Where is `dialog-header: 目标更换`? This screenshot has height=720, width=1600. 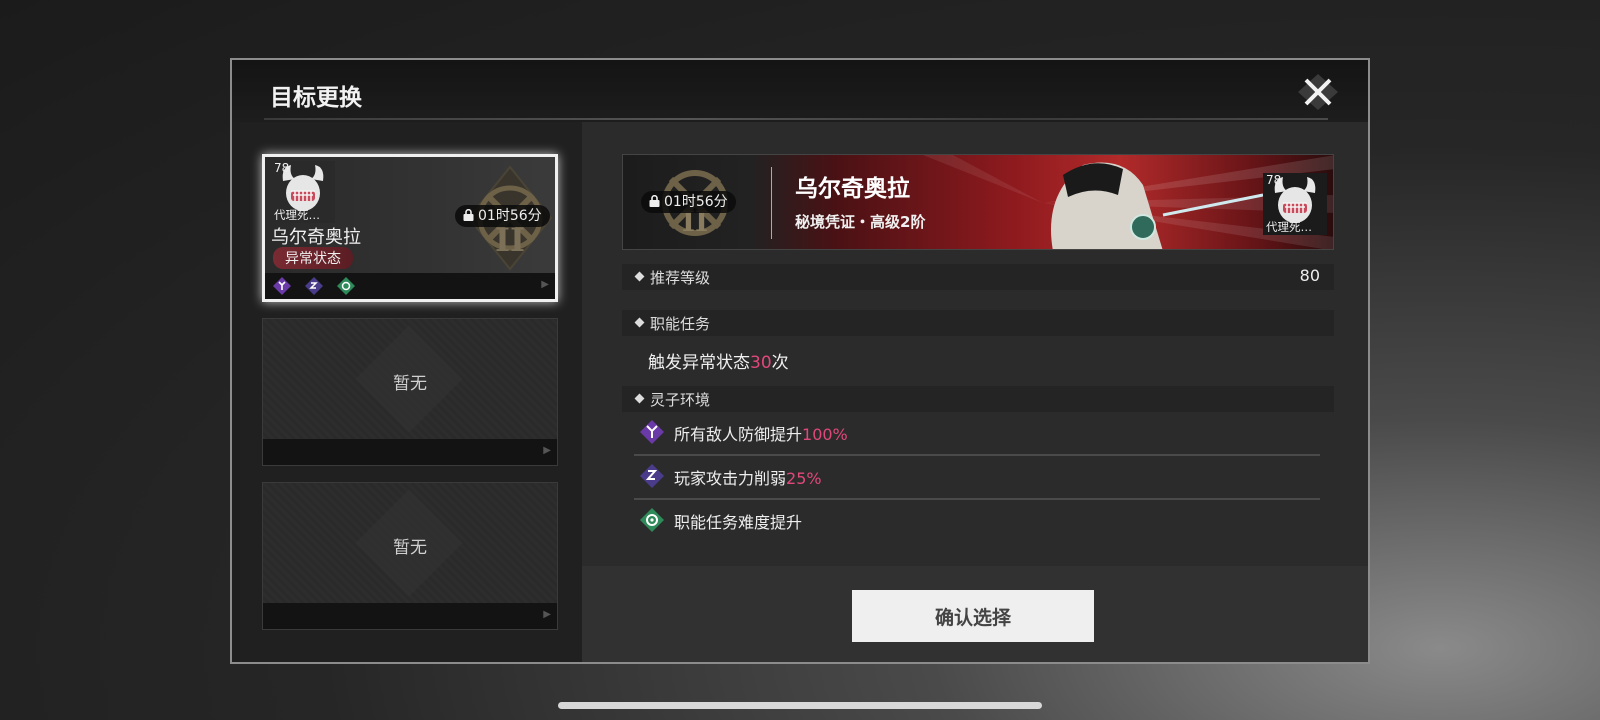 dialog-header: 目标更换 is located at coordinates (800, 91).